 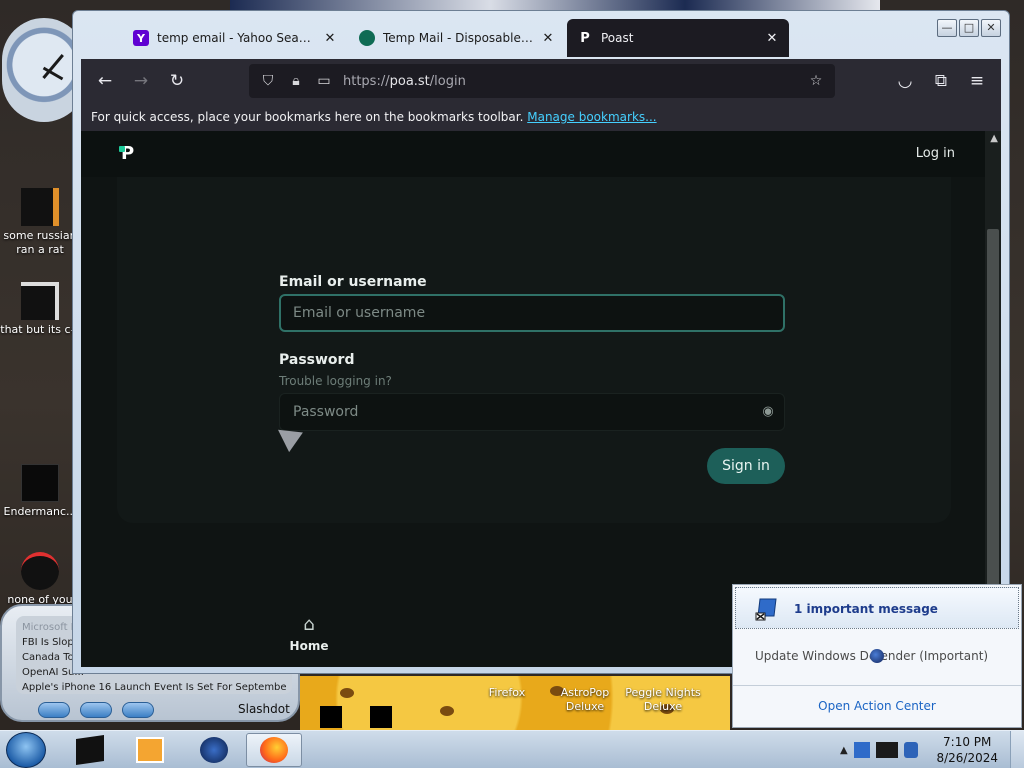 I want to click on email-placeholder: Email or username, so click(x=359, y=313).